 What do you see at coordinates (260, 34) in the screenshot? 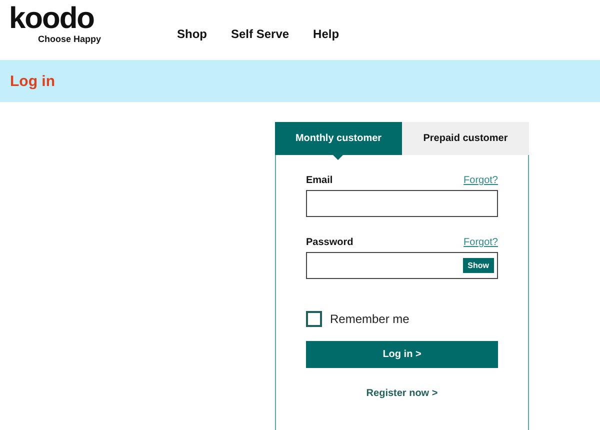
I see `nav-link: Self Serve` at bounding box center [260, 34].